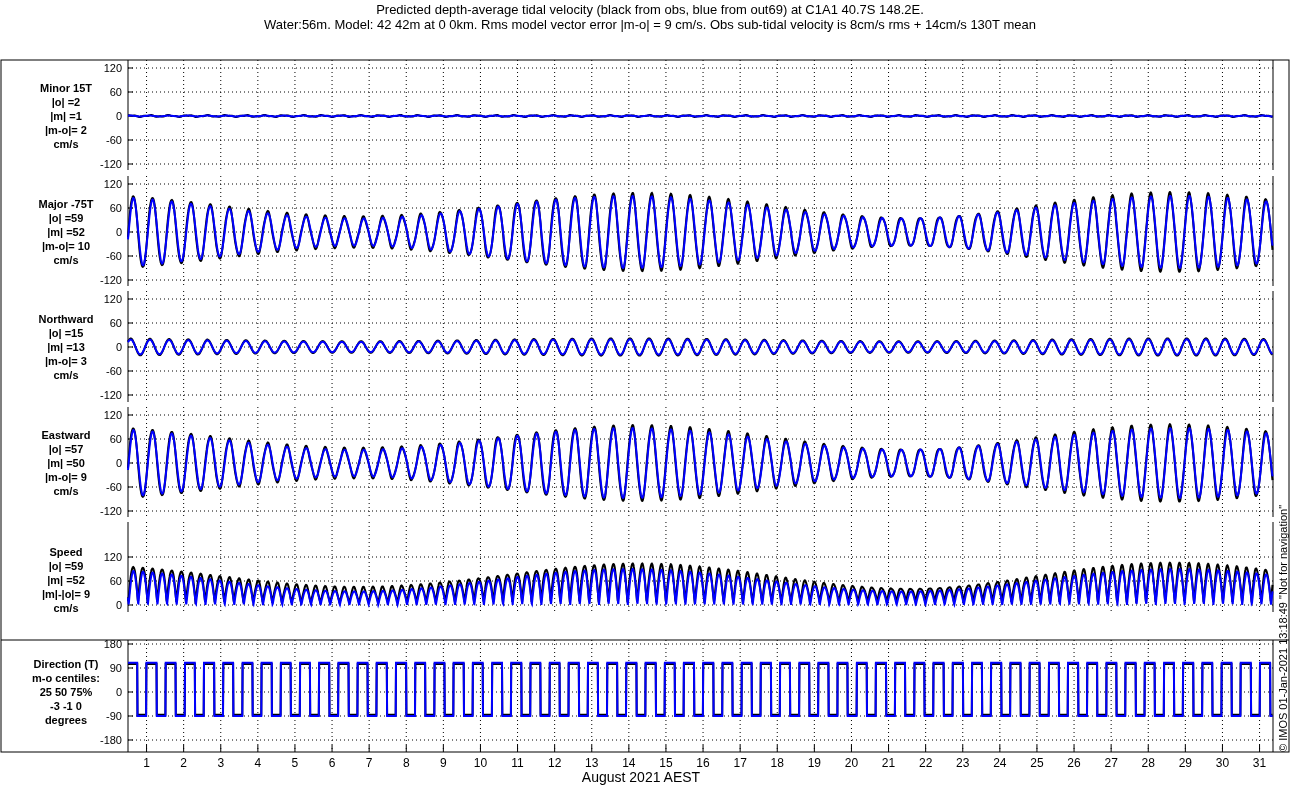  What do you see at coordinates (925, 763) in the screenshot?
I see `tick-label: 22` at bounding box center [925, 763].